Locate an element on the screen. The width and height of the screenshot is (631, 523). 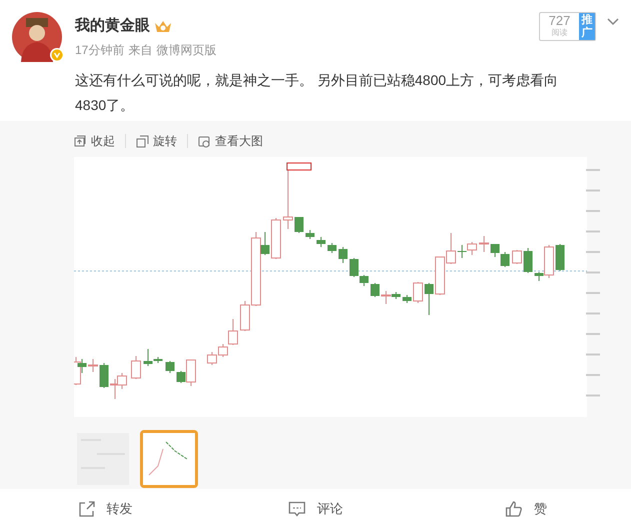
verified-badge-icon is located at coordinates (57, 55).